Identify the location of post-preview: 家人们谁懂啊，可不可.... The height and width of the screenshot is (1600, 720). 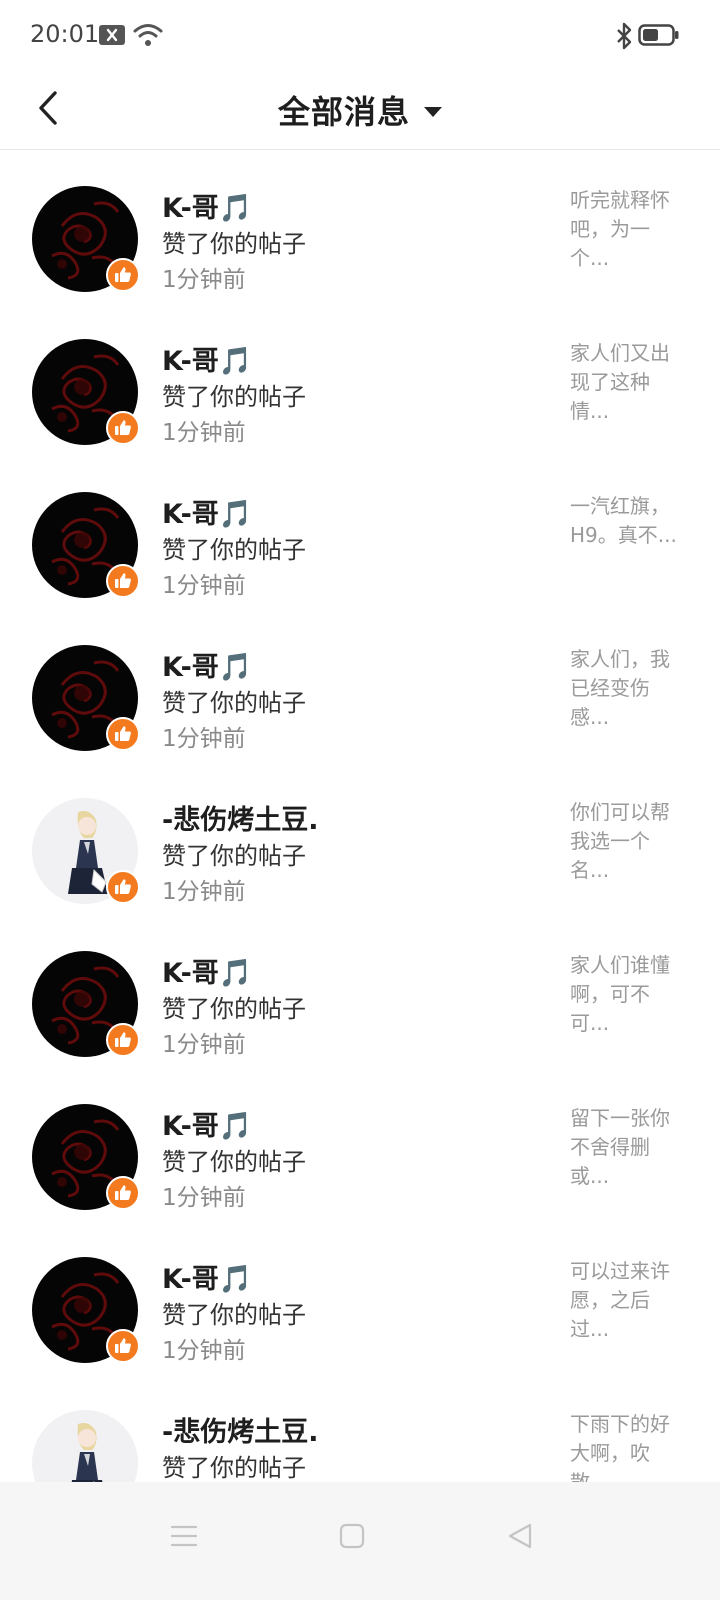
(625, 994).